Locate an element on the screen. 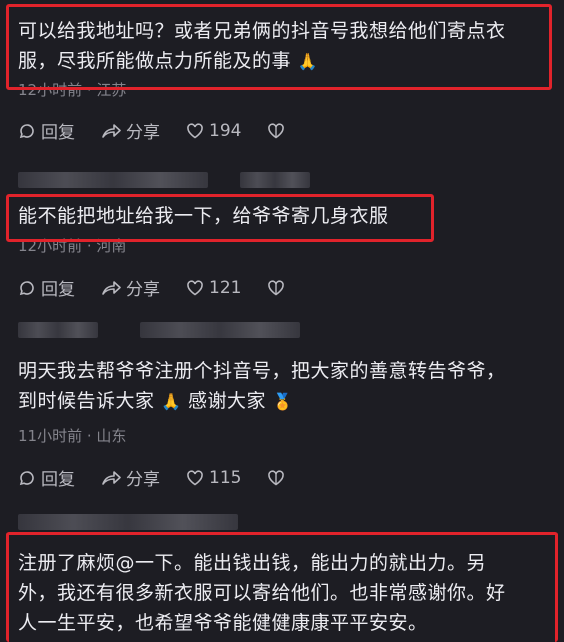 The width and height of the screenshot is (564, 642). comment-actions: 回复 分享 121 is located at coordinates (167, 287).